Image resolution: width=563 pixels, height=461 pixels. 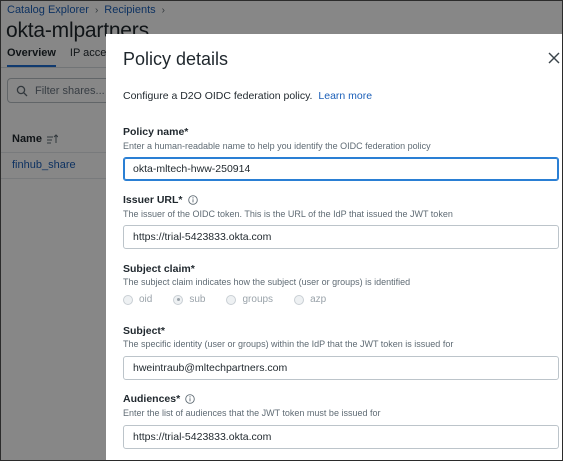 What do you see at coordinates (218, 96) in the screenshot?
I see `intro-text: Configure a D2O OIDC federation policy.` at bounding box center [218, 96].